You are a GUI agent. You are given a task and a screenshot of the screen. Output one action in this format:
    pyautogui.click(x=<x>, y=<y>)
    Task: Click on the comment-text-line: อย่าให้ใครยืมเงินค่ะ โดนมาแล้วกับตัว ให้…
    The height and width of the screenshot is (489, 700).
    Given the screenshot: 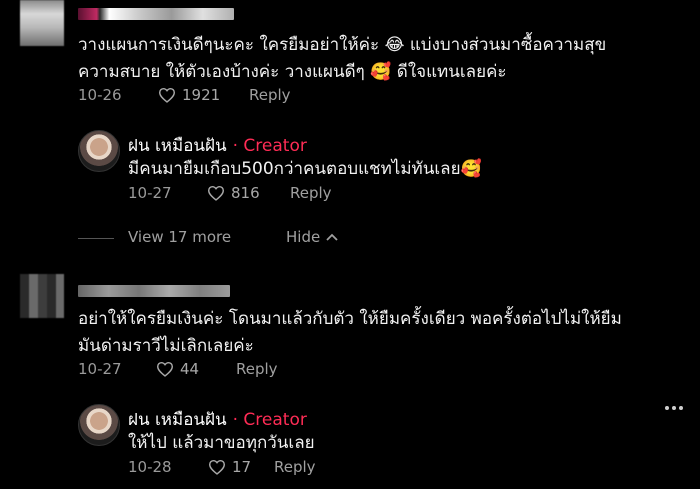 What is the action you would take?
    pyautogui.click(x=350, y=319)
    